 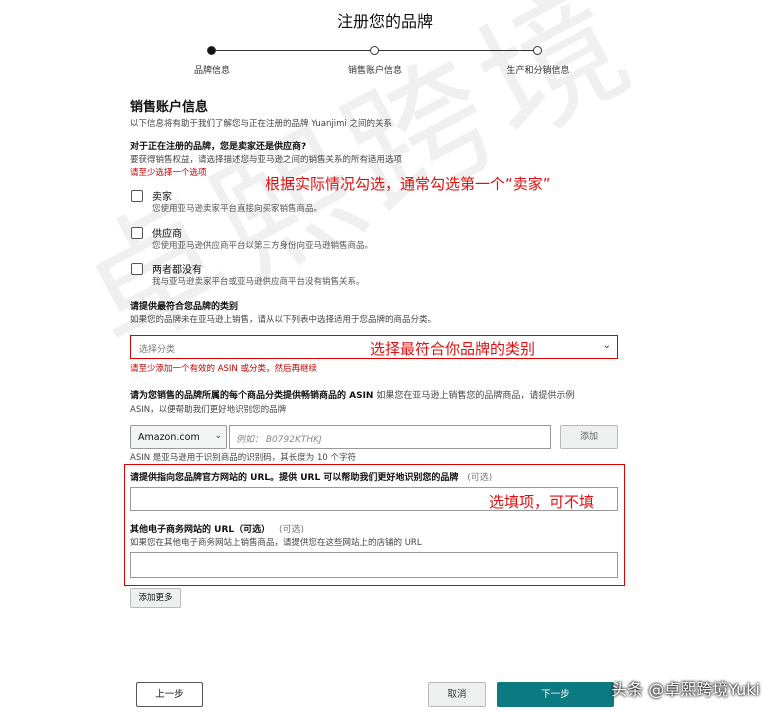 I want to click on asin-placeholder: 例如： B0792KTHKJ, so click(x=279, y=440).